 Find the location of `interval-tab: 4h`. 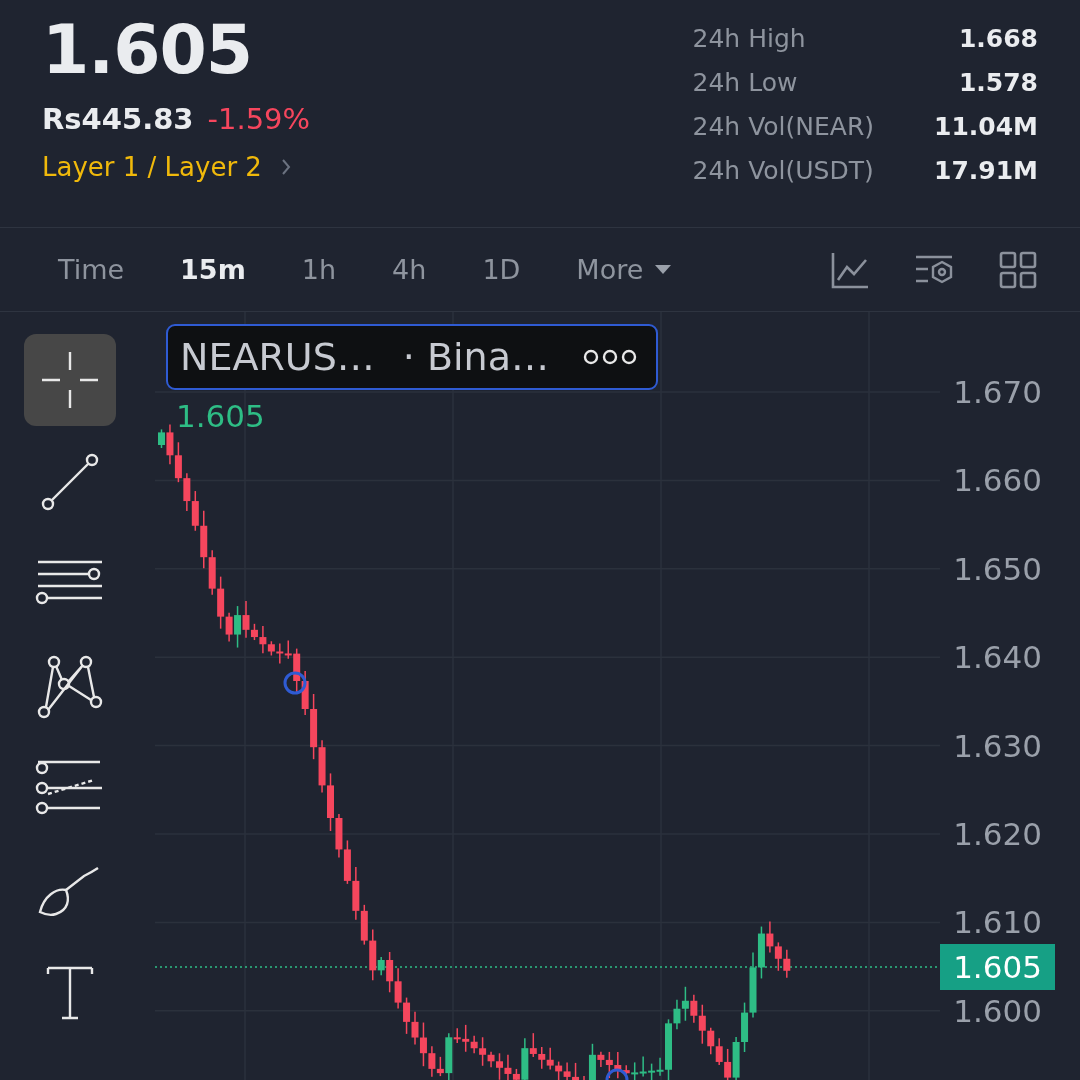

interval-tab: 4h is located at coordinates (409, 269).